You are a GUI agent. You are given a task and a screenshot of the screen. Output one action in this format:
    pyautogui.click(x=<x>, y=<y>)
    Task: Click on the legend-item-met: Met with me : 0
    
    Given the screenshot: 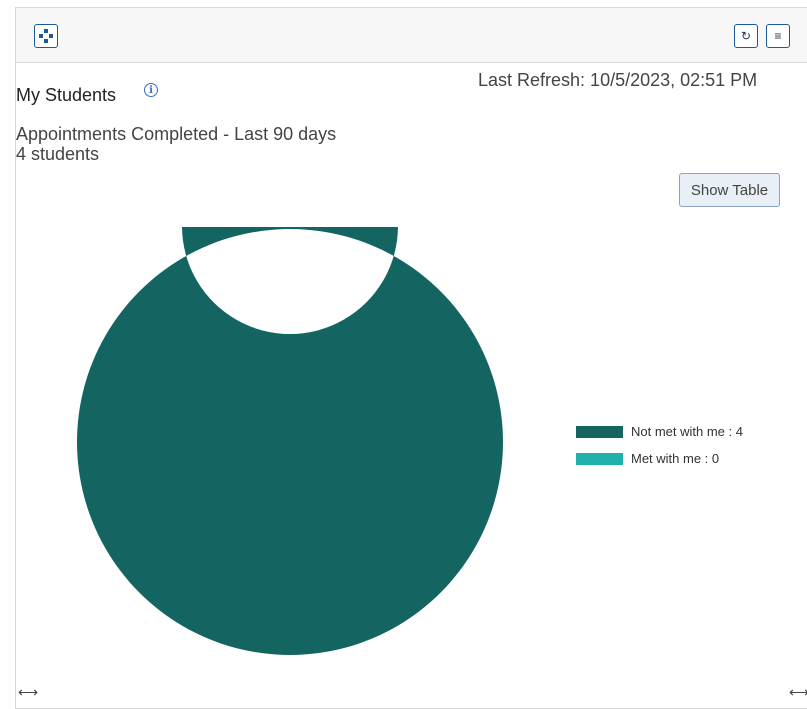 What is the action you would take?
    pyautogui.click(x=647, y=458)
    